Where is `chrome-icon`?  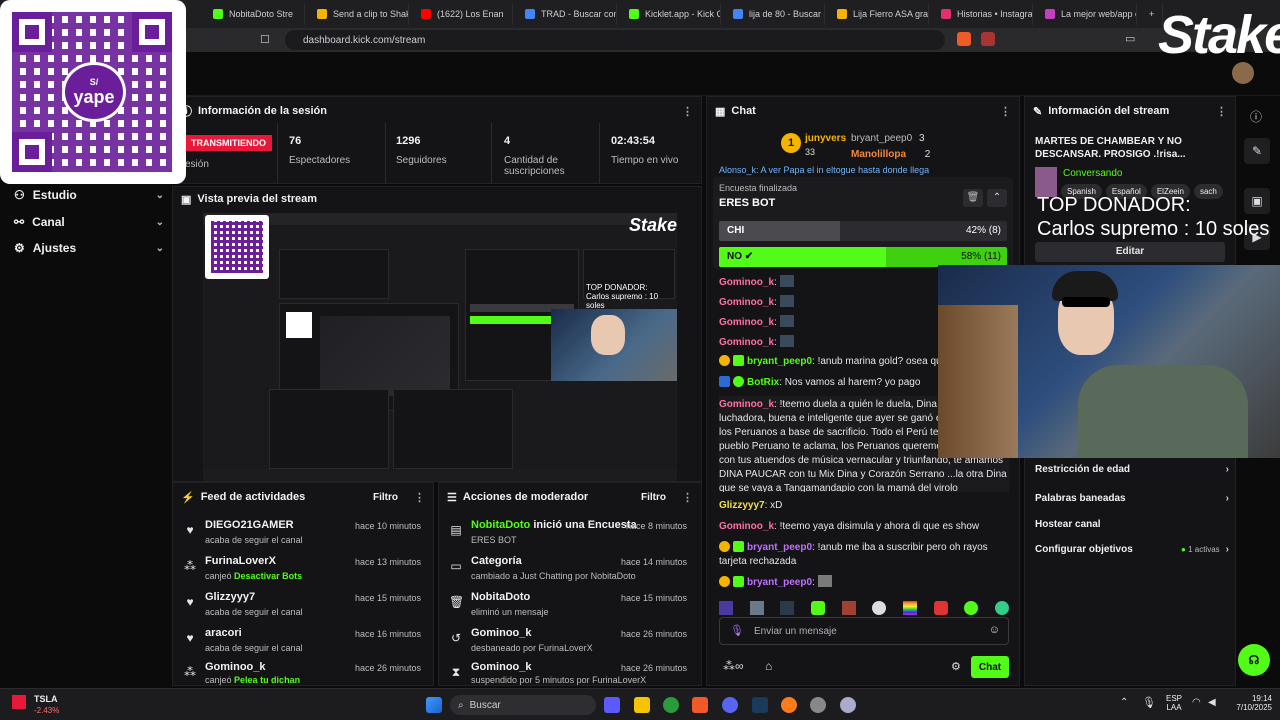 chrome-icon is located at coordinates (671, 705).